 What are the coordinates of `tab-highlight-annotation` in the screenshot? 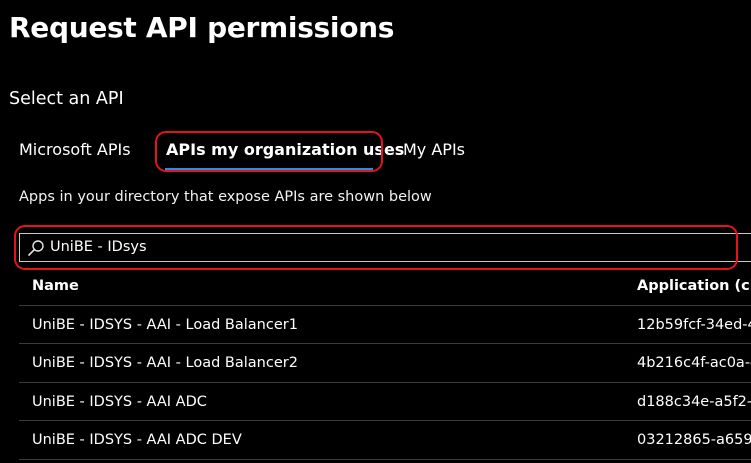 It's located at (269, 151).